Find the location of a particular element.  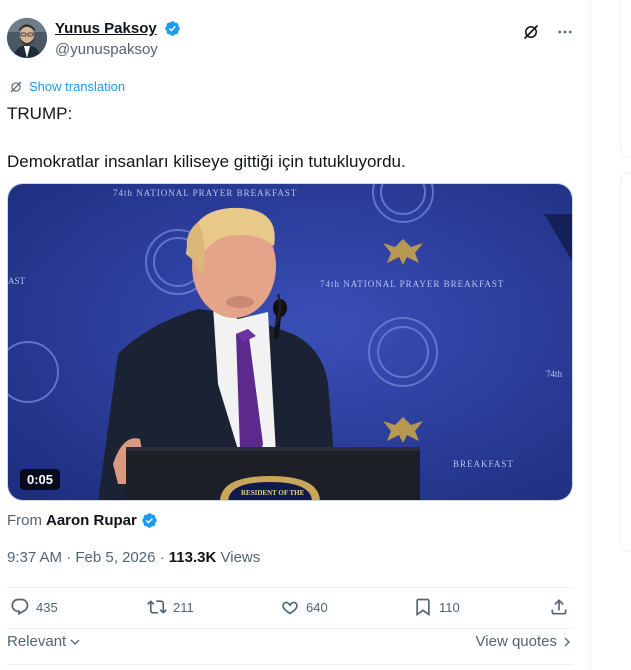

podium-seal-text: RESIDENT OF THE is located at coordinates (273, 493).